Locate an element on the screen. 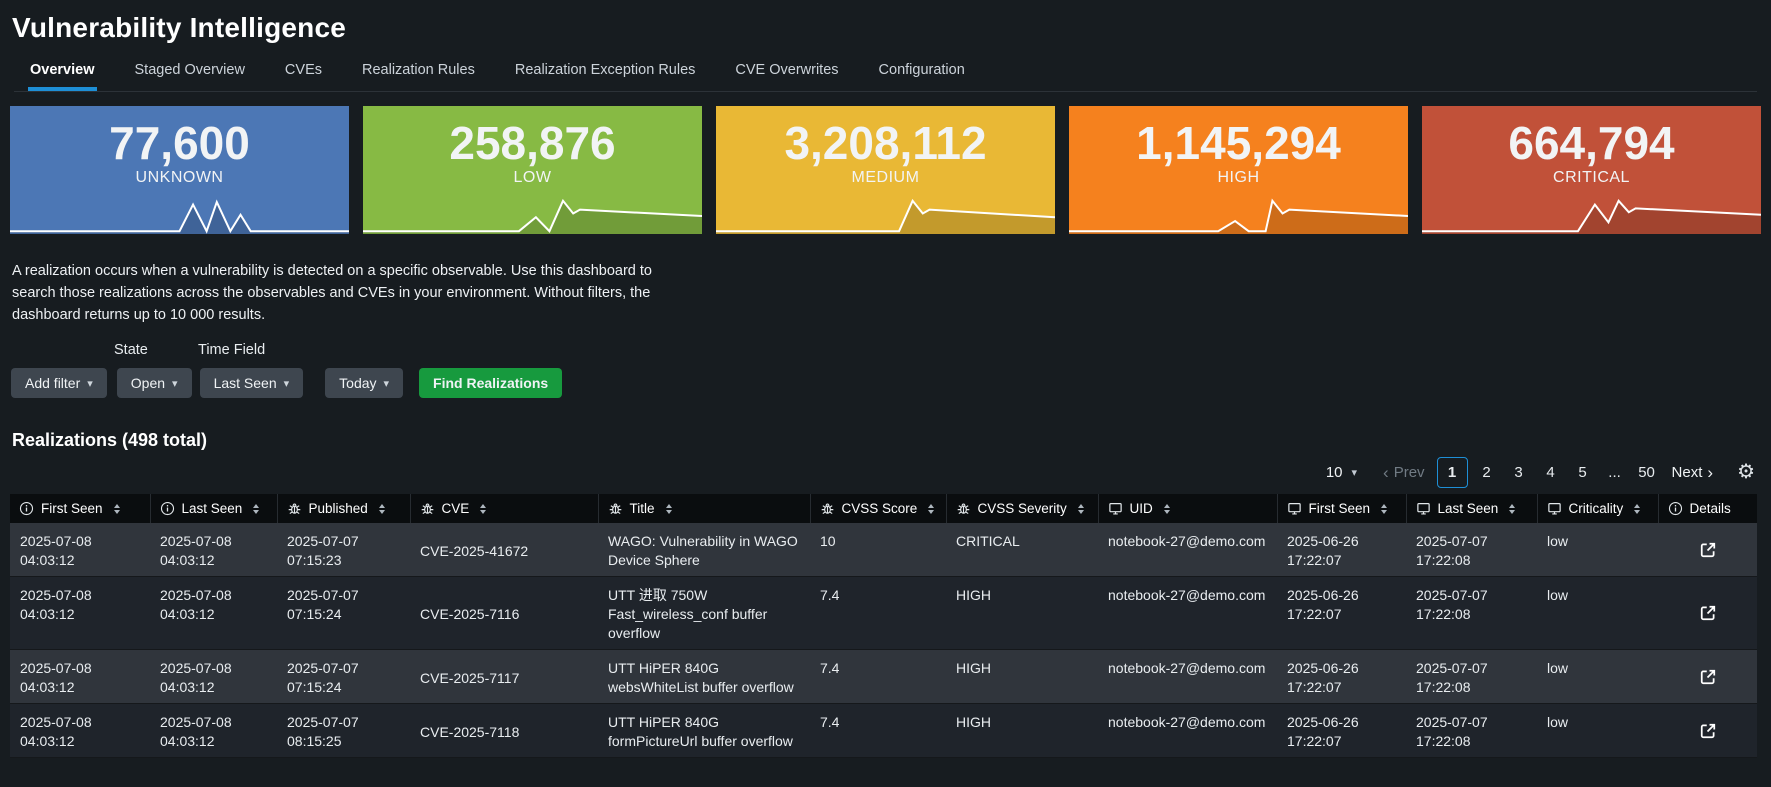 This screenshot has width=1771, height=787. cell-cvss-severity: CRITICAL is located at coordinates (1022, 550).